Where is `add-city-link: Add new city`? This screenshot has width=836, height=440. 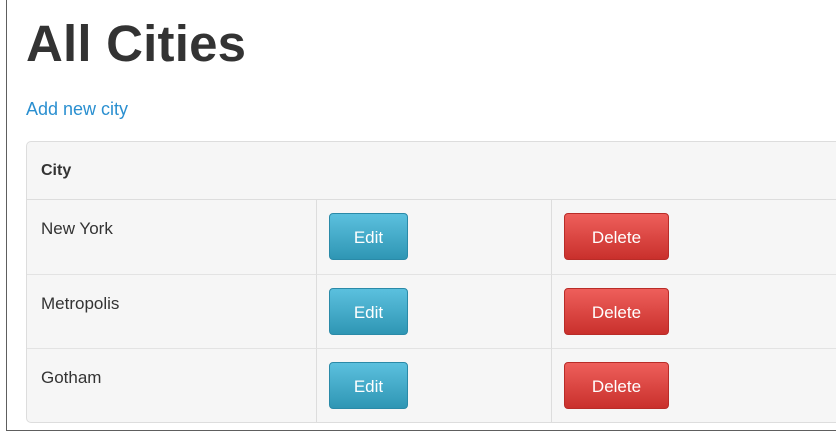 add-city-link: Add new city is located at coordinates (77, 109).